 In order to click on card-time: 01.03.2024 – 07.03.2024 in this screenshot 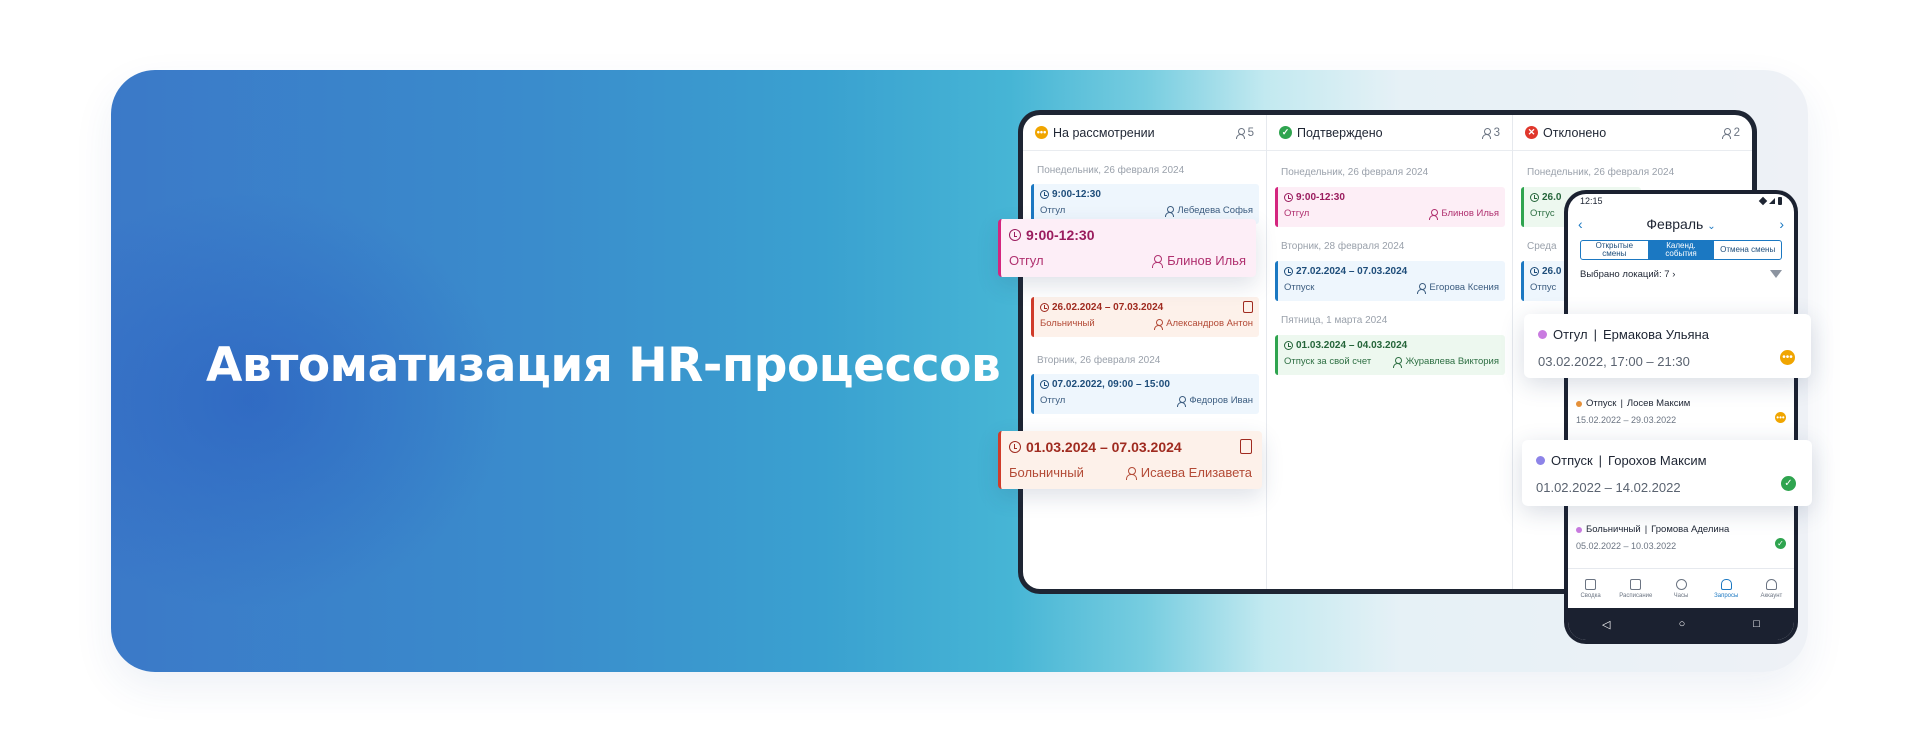, I will do `click(1104, 447)`.